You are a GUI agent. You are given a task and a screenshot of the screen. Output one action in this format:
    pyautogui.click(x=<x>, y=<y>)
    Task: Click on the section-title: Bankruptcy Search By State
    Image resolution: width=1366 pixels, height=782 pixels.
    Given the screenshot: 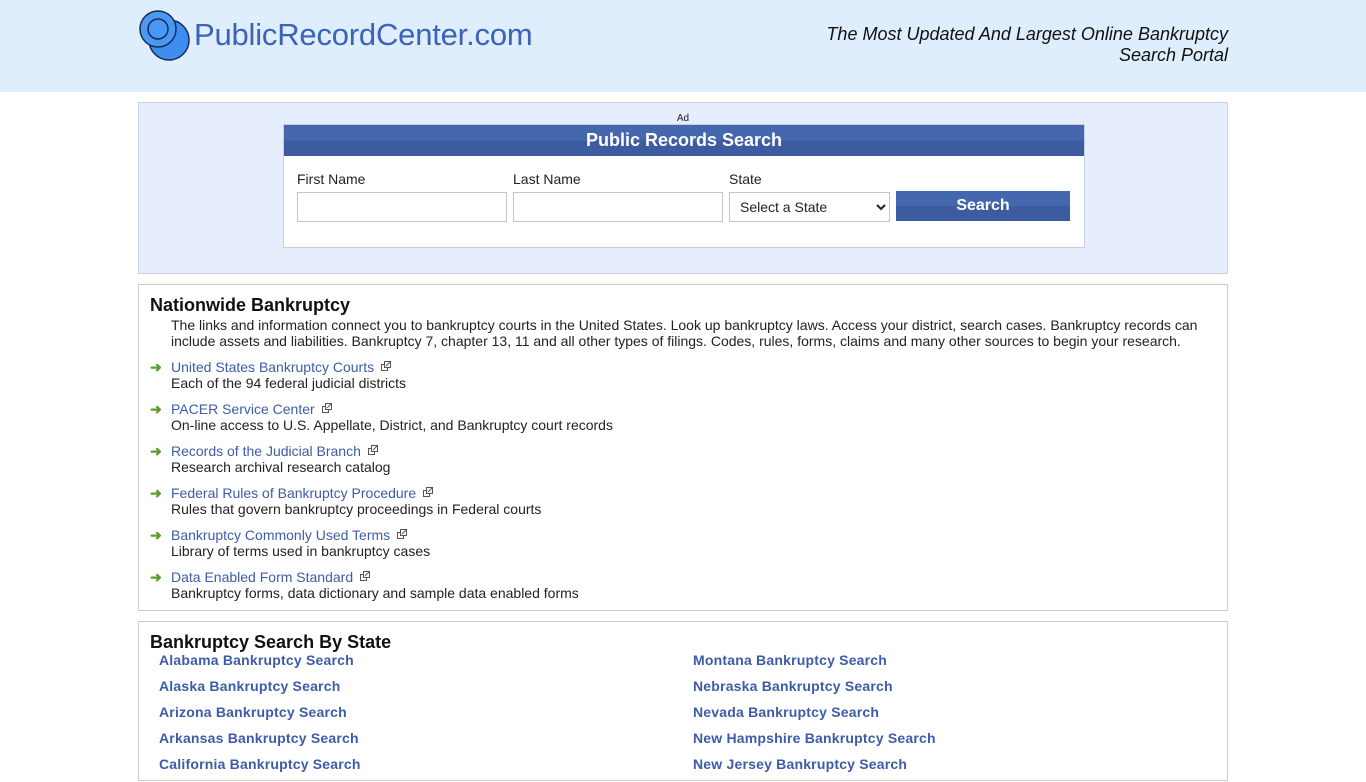 What is the action you would take?
    pyautogui.click(x=271, y=642)
    